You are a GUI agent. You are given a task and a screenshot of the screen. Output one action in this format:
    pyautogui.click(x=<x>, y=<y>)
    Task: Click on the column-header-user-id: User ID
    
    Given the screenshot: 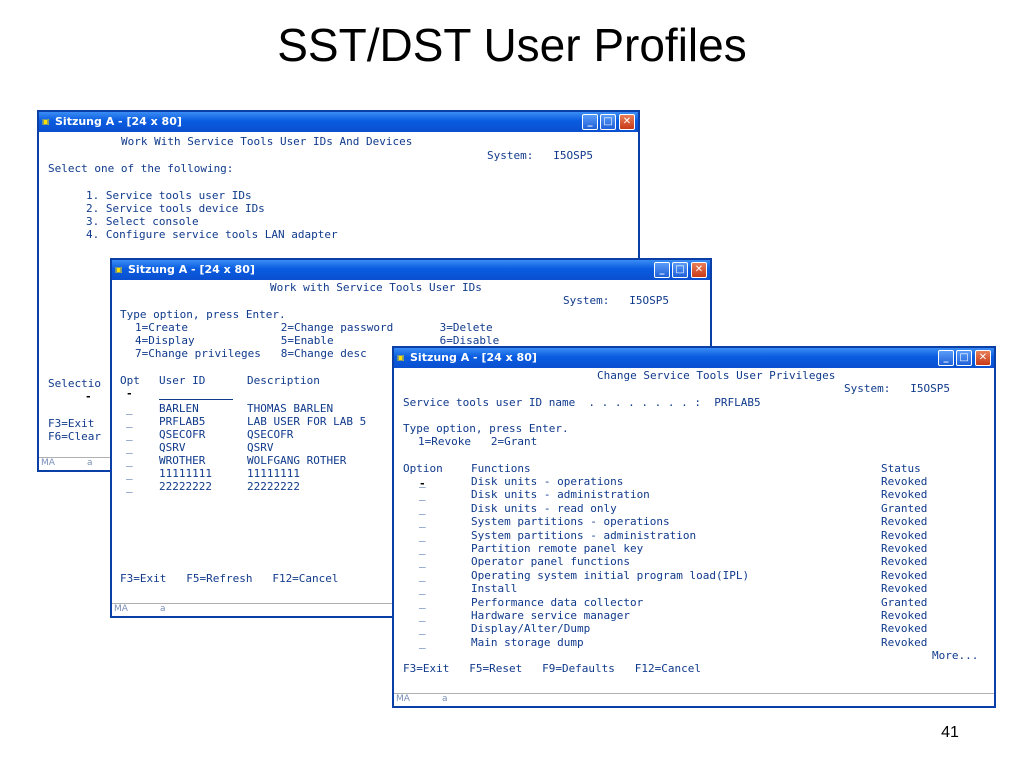 What is the action you would take?
    pyautogui.click(x=182, y=380)
    